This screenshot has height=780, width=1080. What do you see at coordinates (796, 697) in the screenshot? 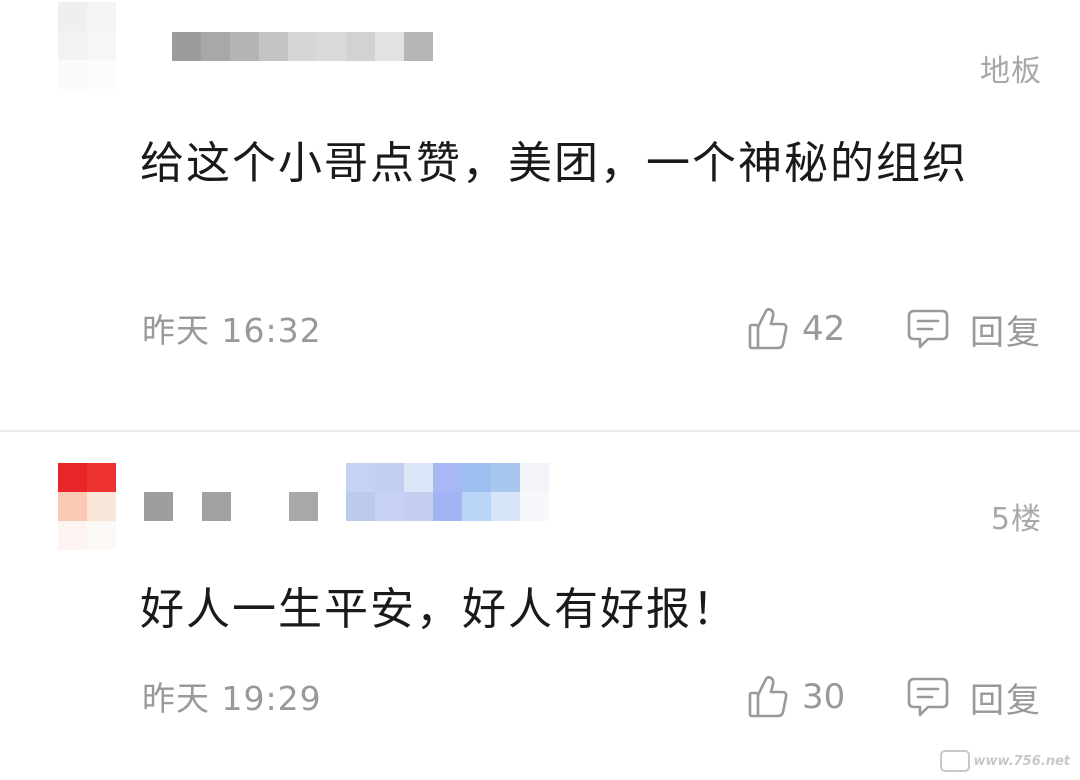
I see `like-button: 30` at bounding box center [796, 697].